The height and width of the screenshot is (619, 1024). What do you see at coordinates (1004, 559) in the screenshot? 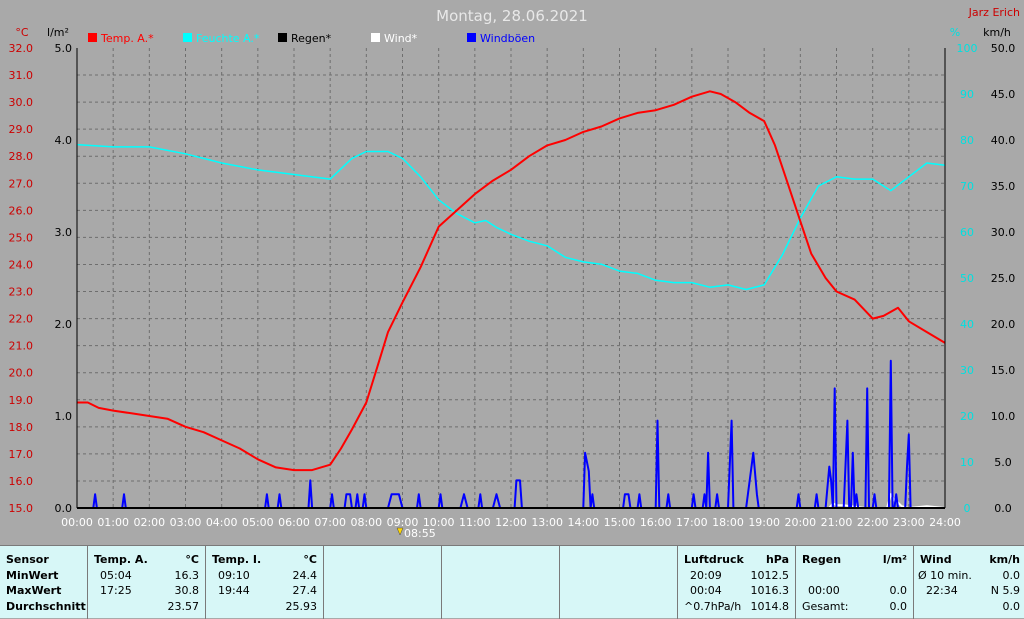
I see `wind-unit: km/h` at bounding box center [1004, 559].